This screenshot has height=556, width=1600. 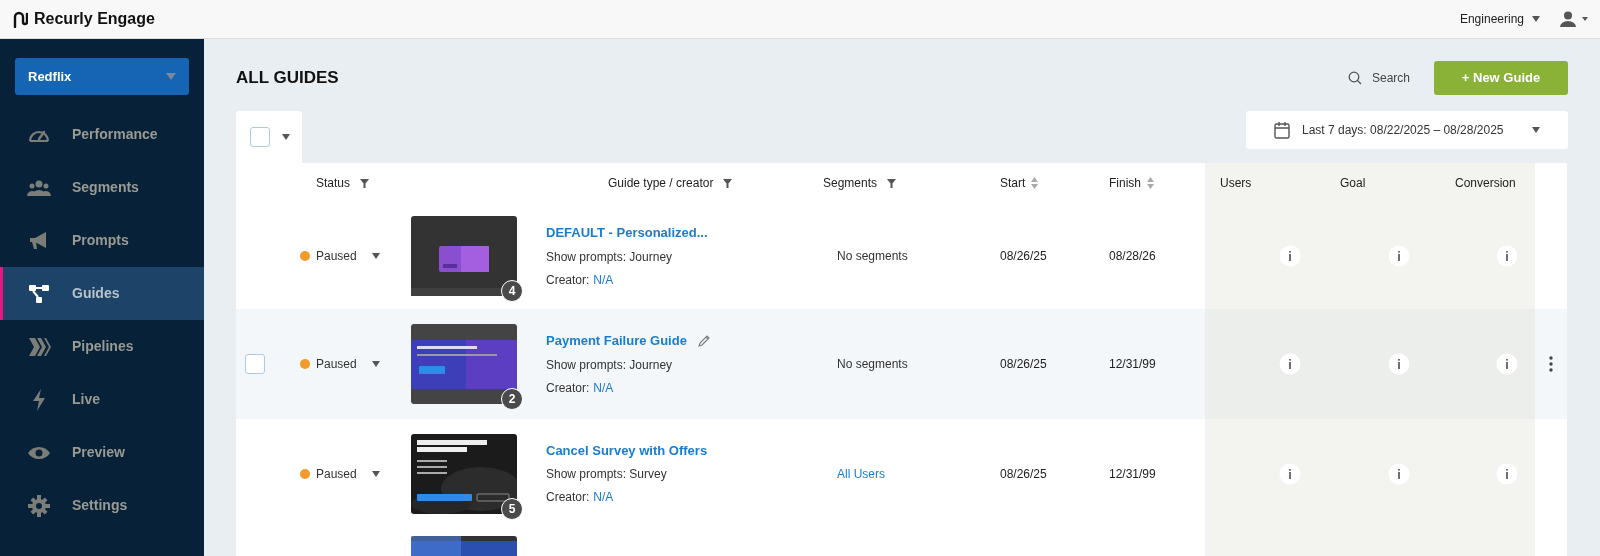 I want to click on sidebar-item: Segments, so click(x=102, y=187).